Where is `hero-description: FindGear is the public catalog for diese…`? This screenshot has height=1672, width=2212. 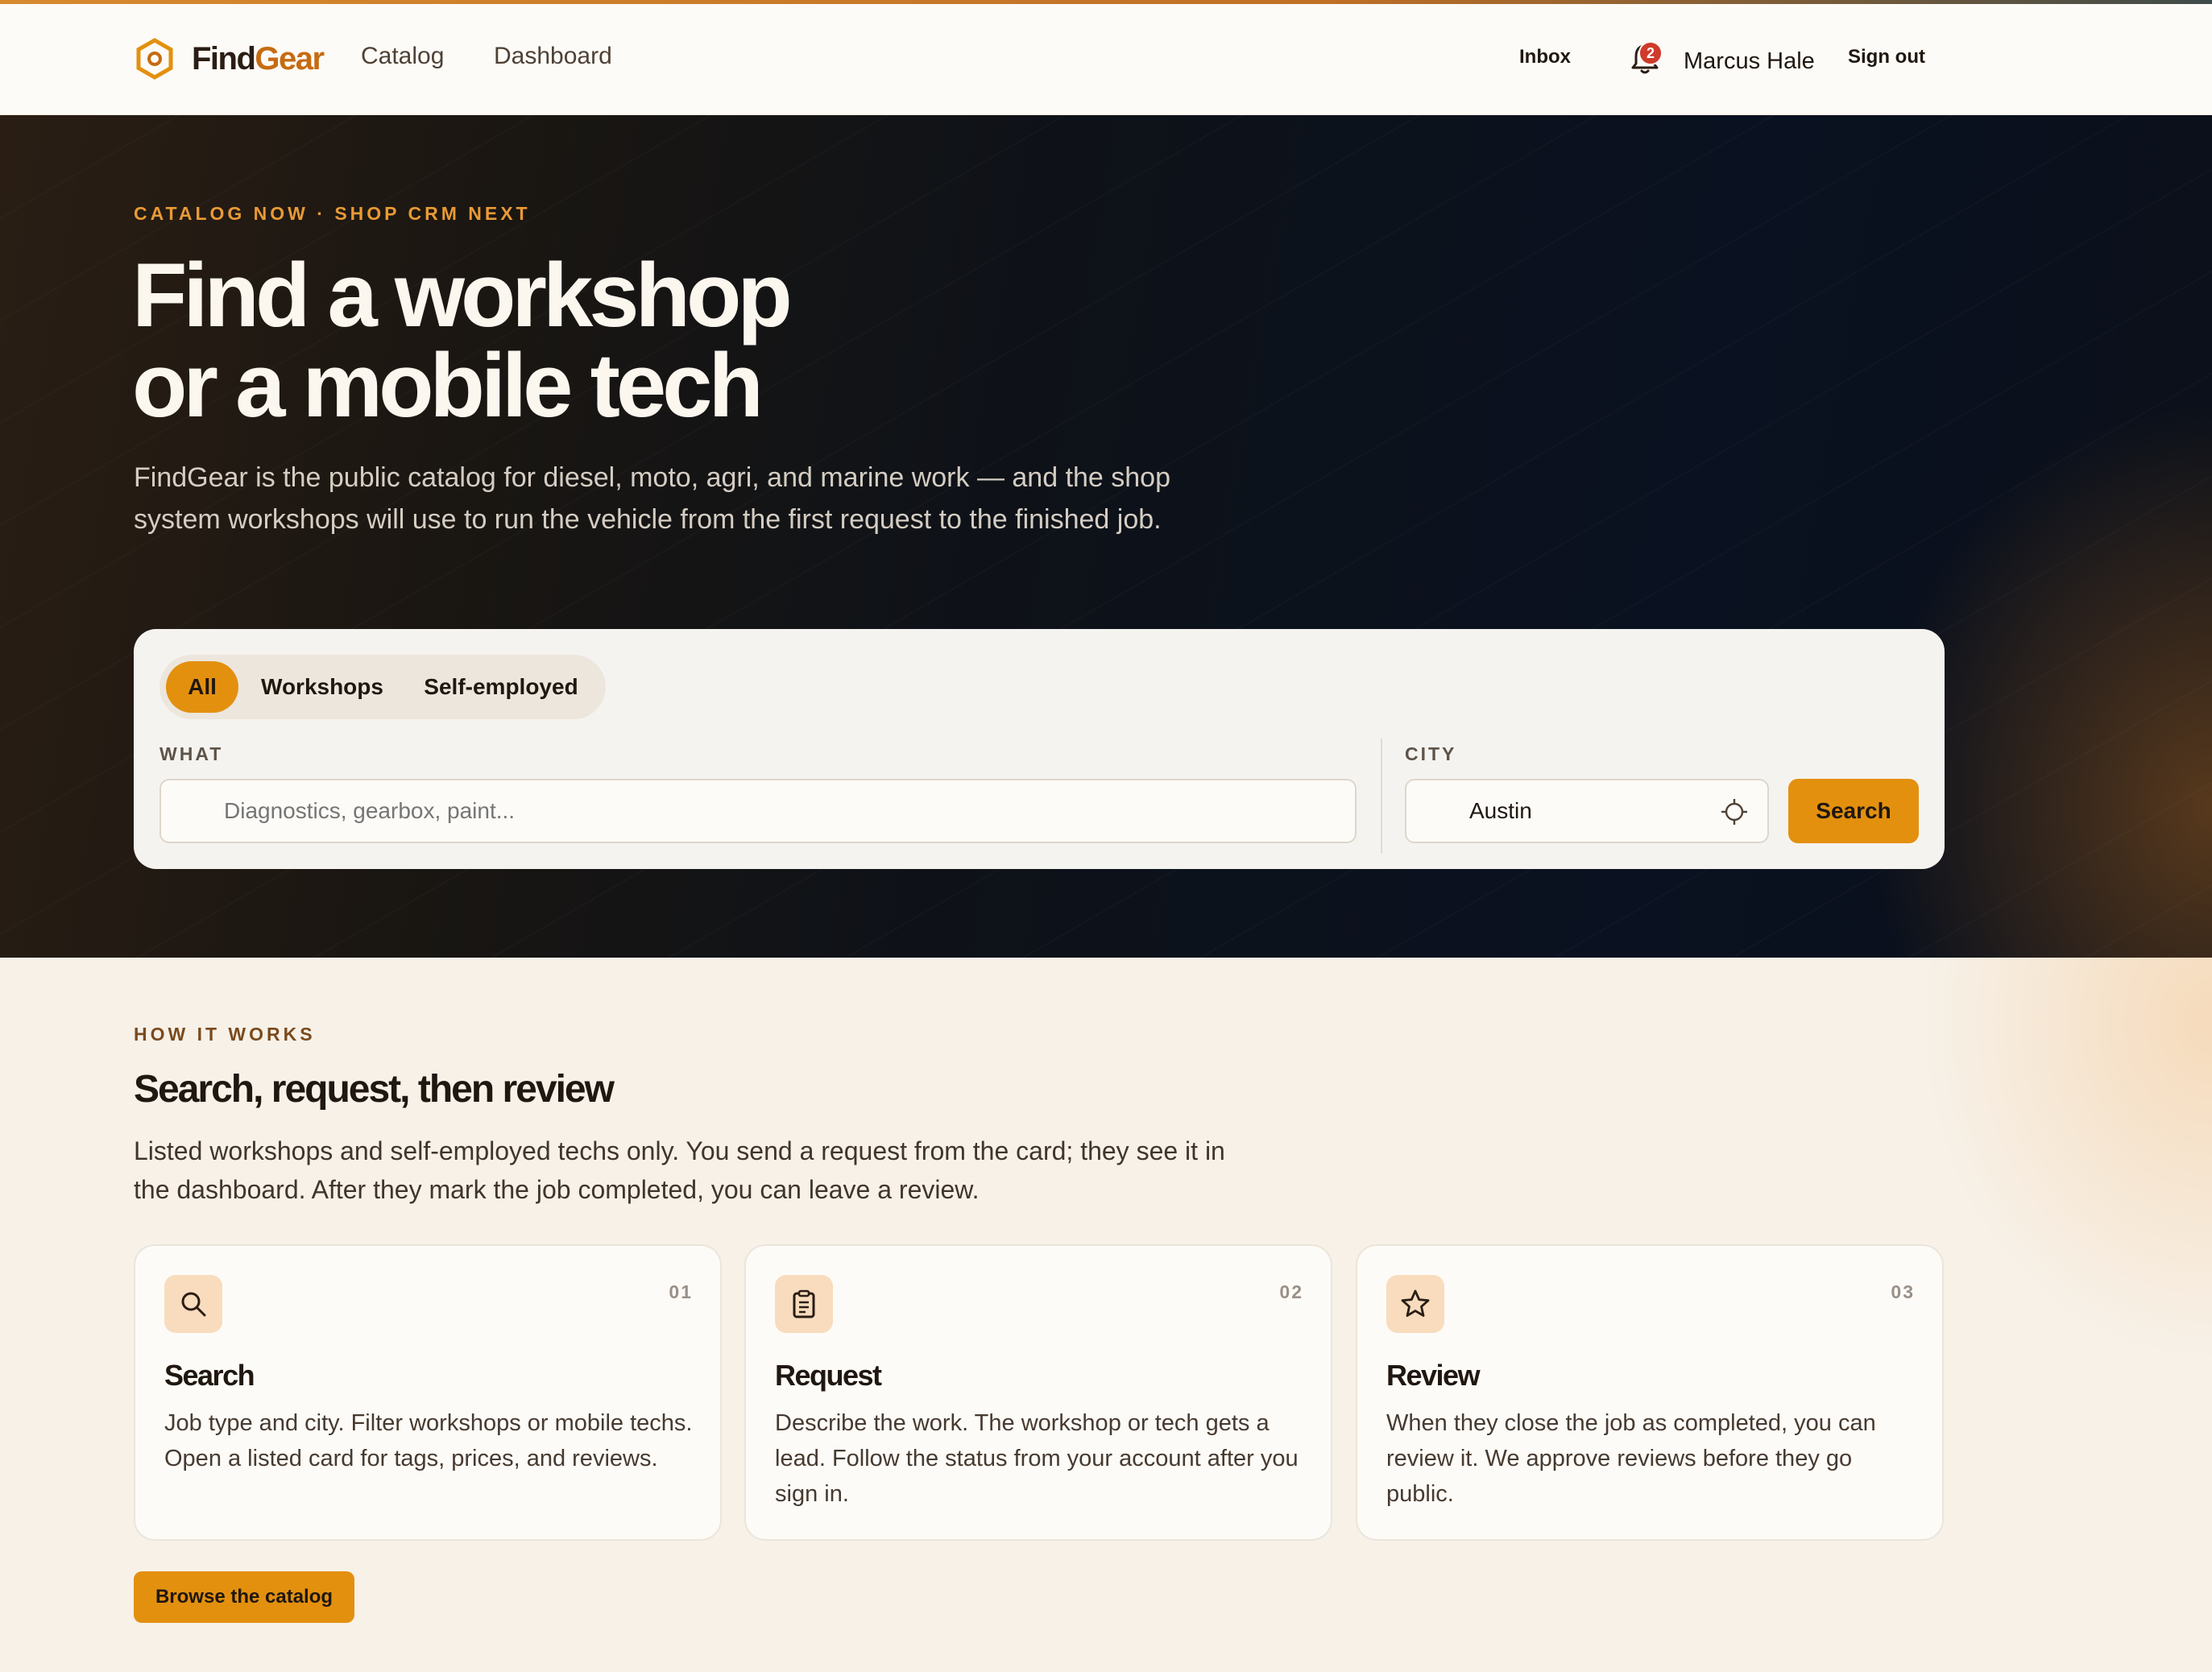 hero-description: FindGear is the public catalog for diese… is located at coordinates (653, 498).